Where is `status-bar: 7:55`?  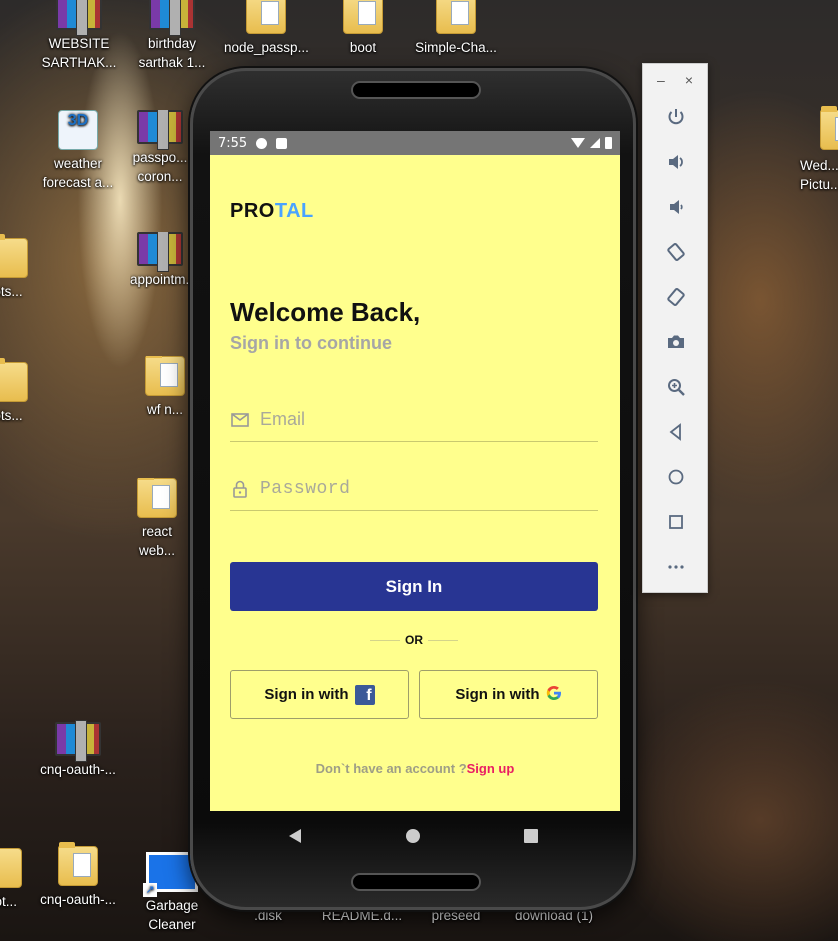 status-bar: 7:55 is located at coordinates (415, 143).